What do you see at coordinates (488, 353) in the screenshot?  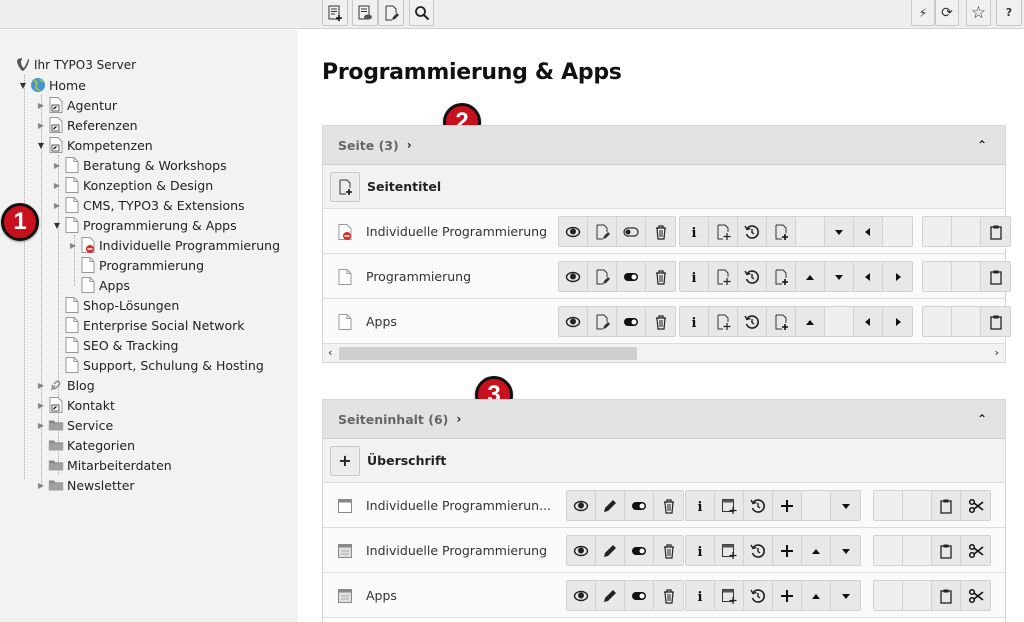 I see `scrollbar-thumb` at bounding box center [488, 353].